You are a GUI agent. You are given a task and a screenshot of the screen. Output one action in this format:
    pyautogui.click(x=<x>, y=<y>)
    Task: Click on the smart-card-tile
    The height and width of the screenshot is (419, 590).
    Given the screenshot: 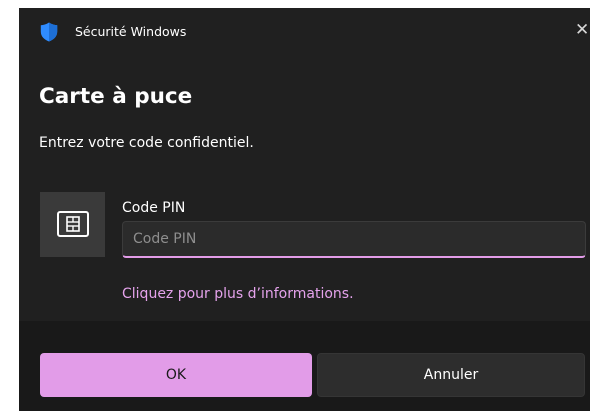 What is the action you would take?
    pyautogui.click(x=72, y=224)
    